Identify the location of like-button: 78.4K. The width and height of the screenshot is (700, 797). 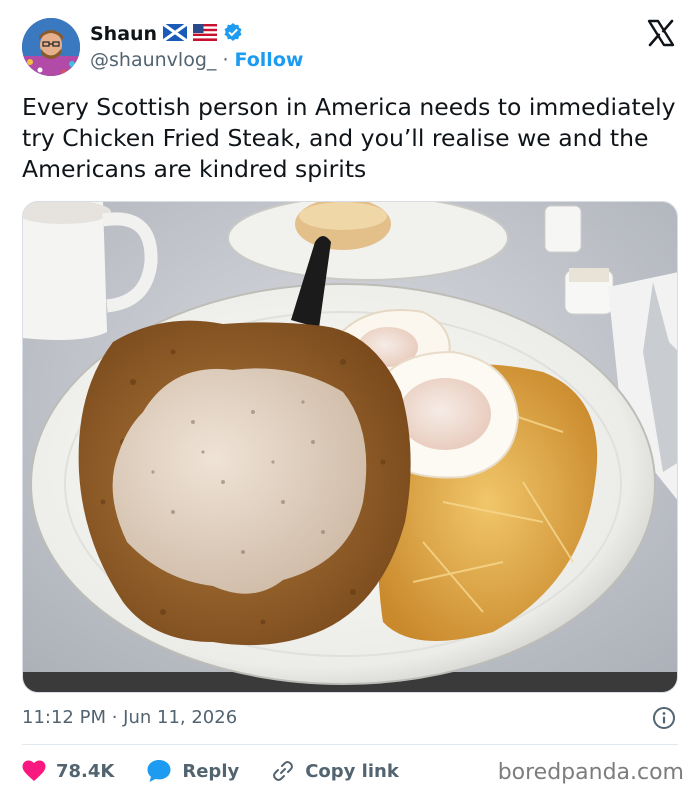
(68, 771).